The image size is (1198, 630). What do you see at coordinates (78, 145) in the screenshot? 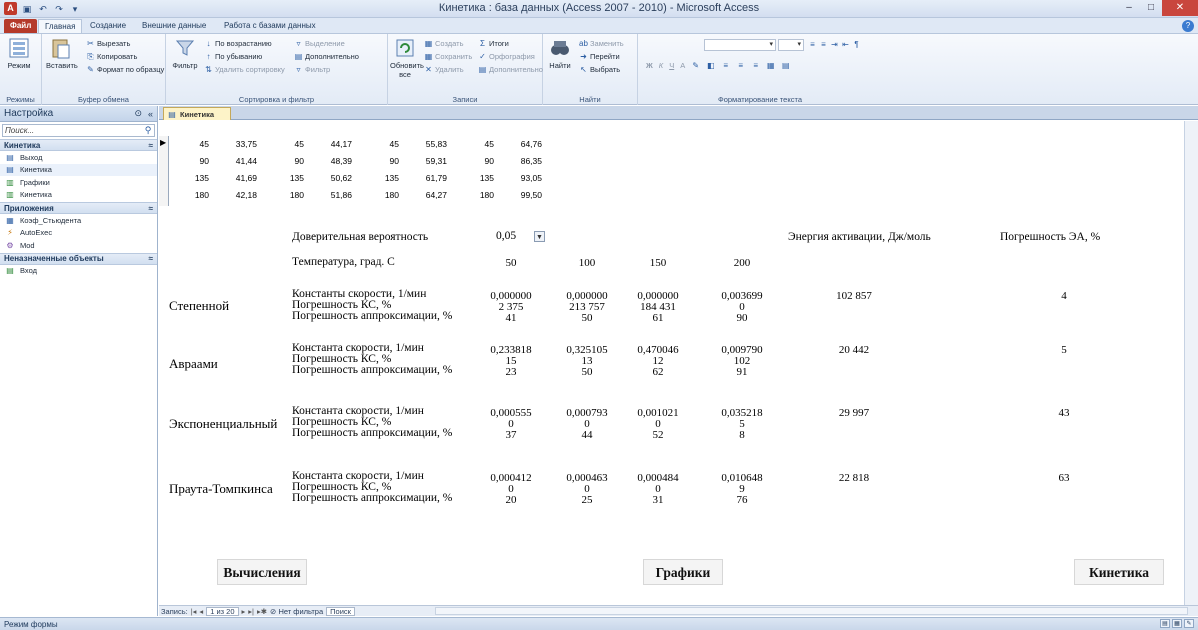
I see `nav-group-kinetika: Кинетика ≈` at bounding box center [78, 145].